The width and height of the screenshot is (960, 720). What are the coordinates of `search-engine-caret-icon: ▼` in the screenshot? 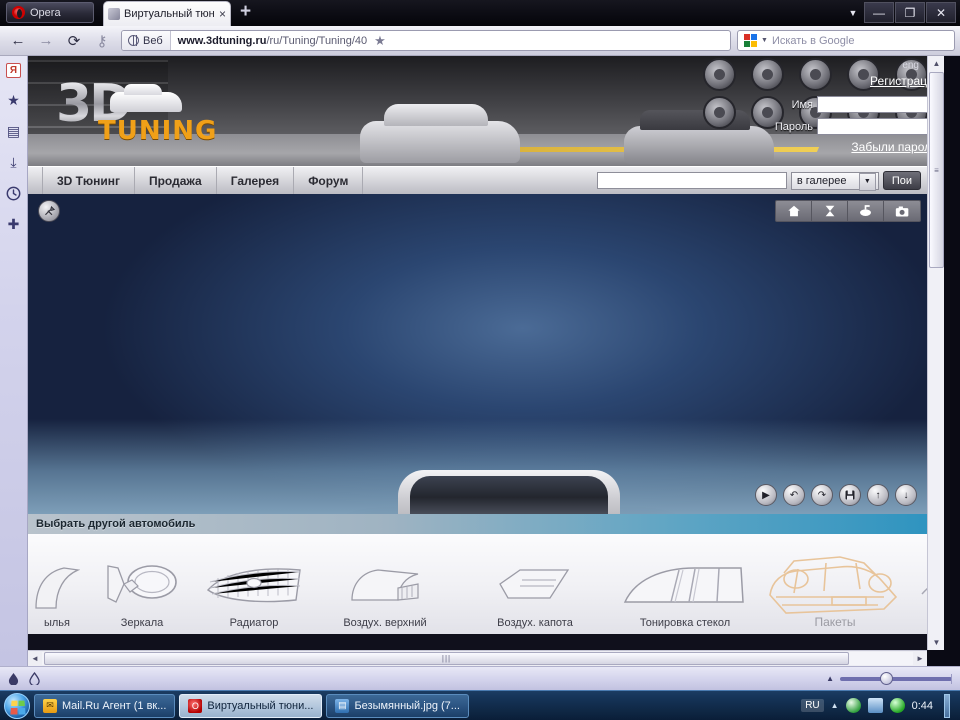 It's located at (764, 40).